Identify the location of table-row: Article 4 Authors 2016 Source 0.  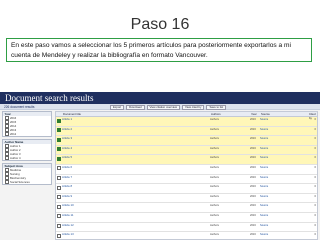
(186, 150).